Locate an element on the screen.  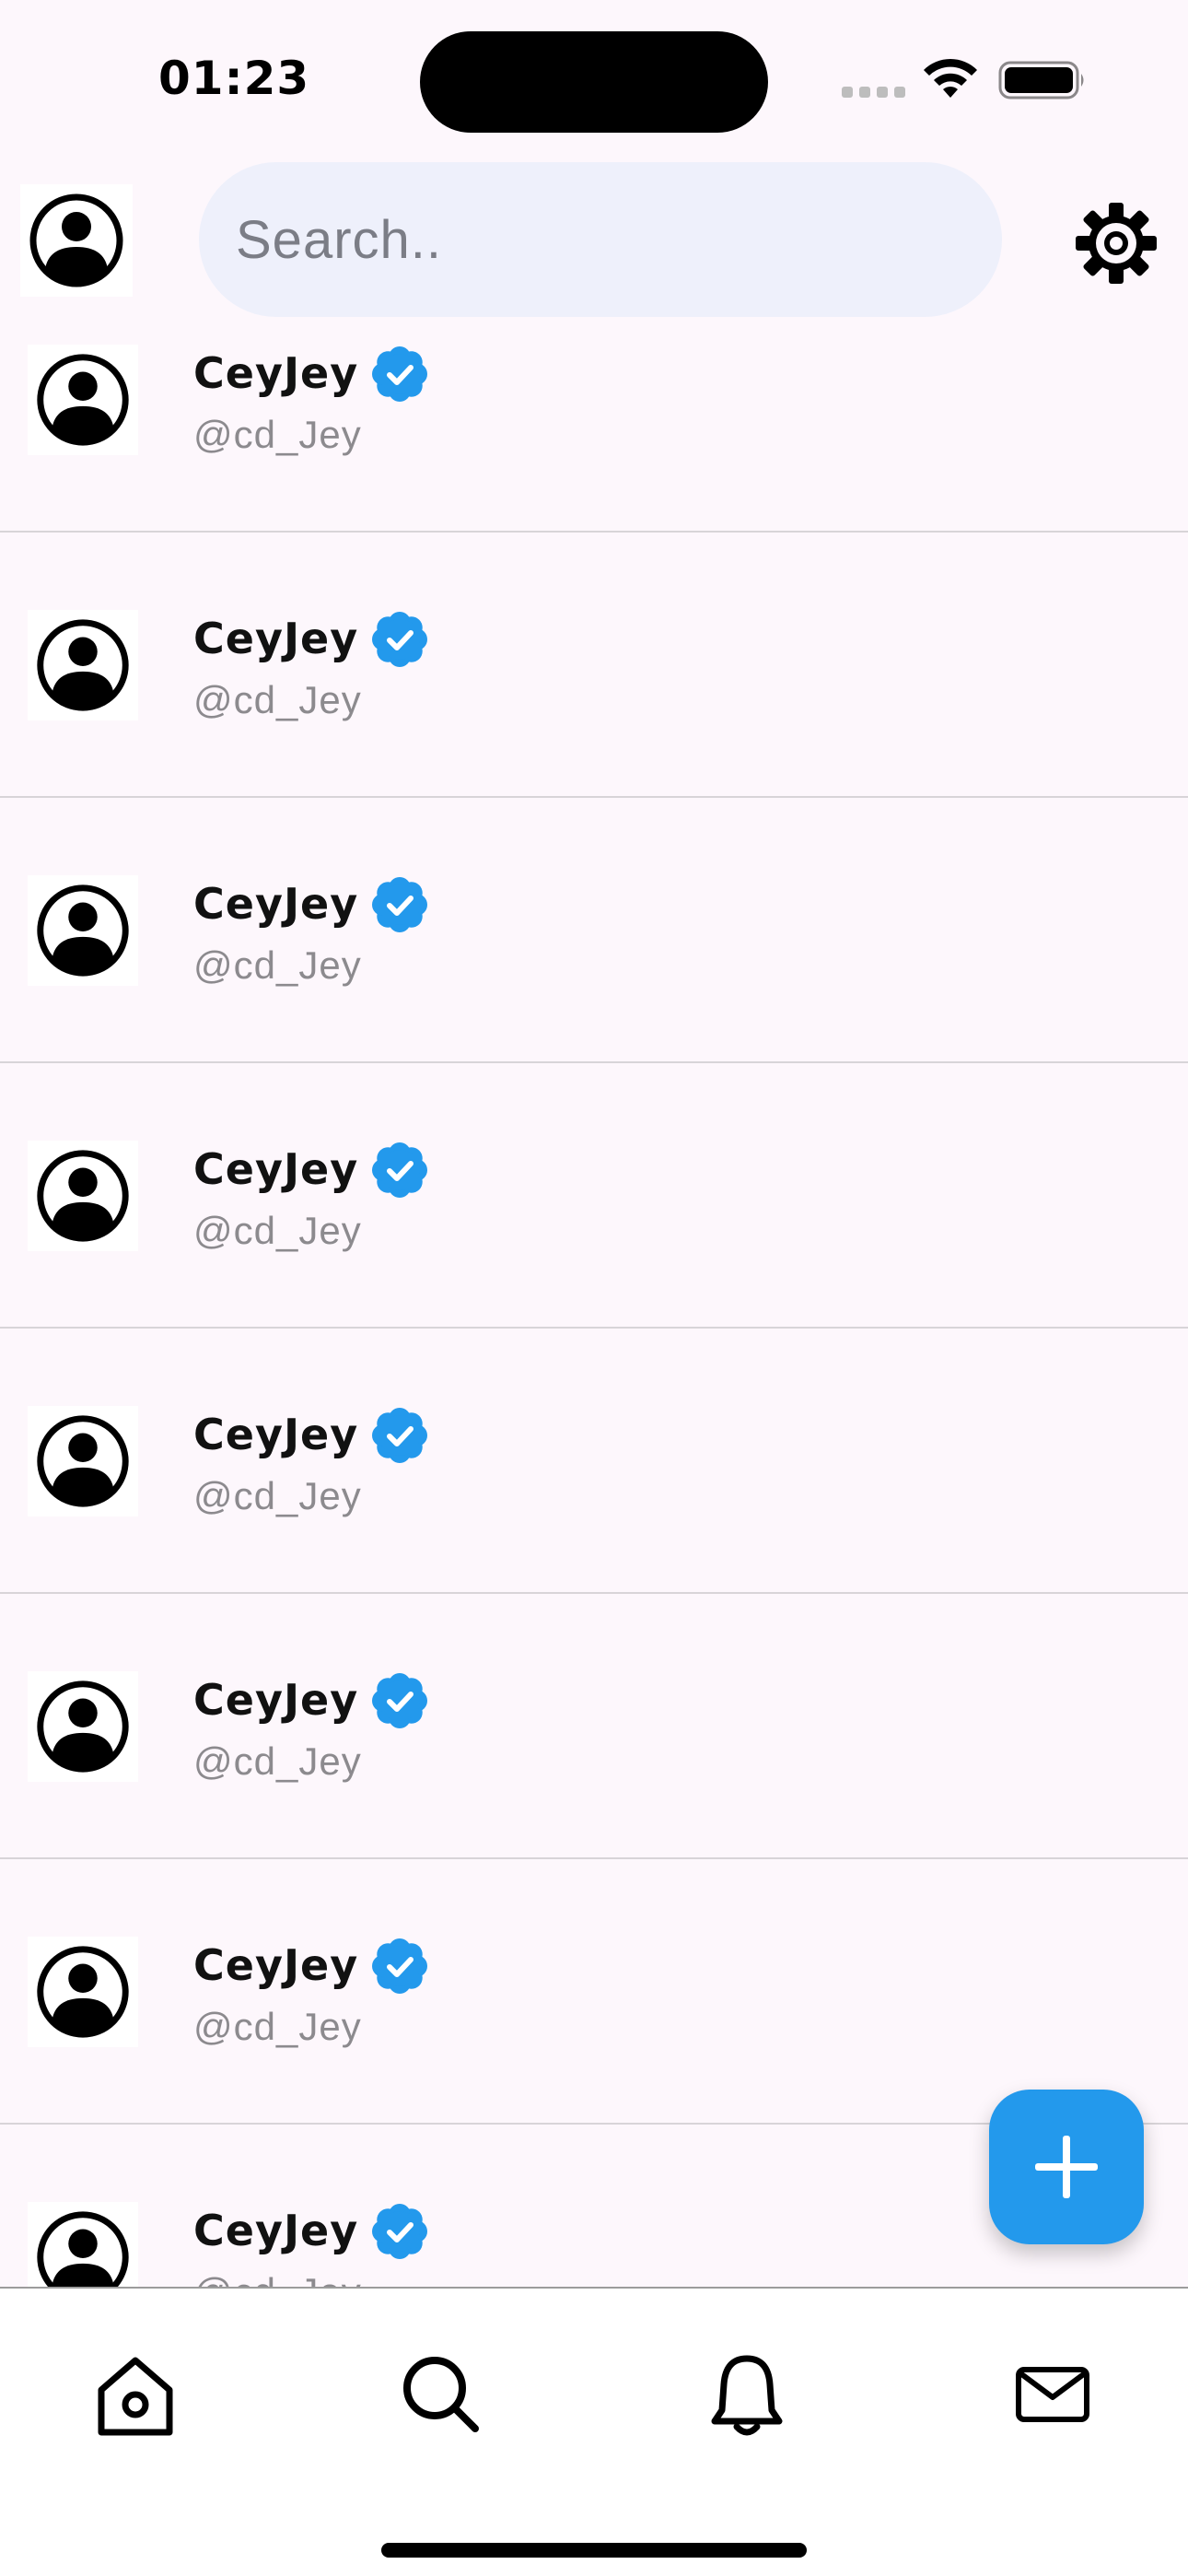
search-icon is located at coordinates (441, 2394).